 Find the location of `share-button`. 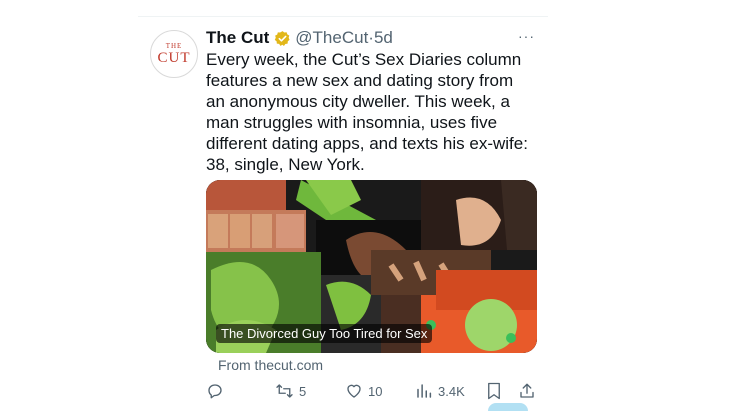

share-button is located at coordinates (527, 391).